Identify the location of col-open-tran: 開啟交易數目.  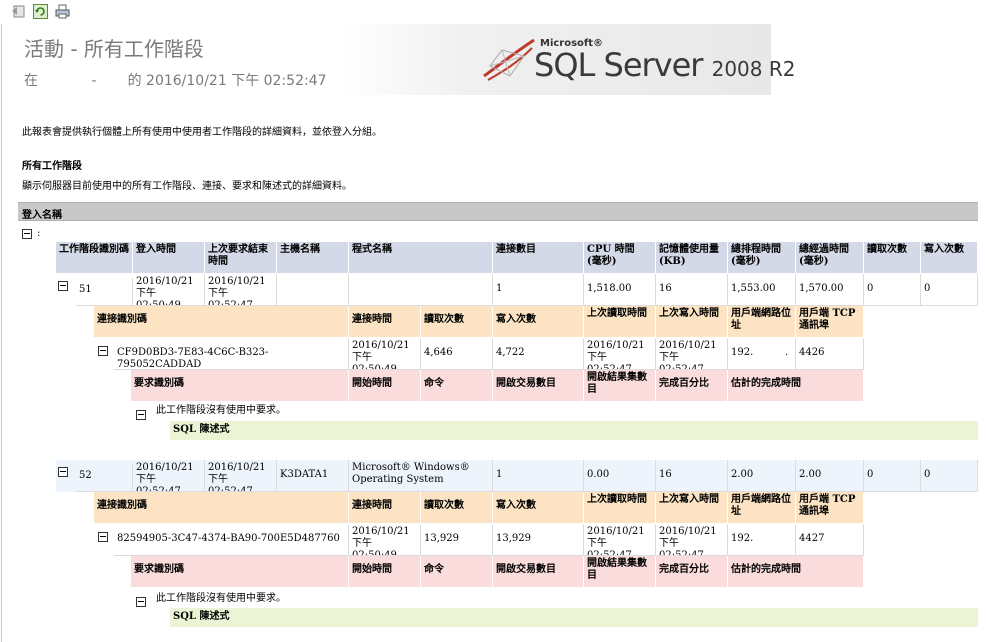
(538, 572).